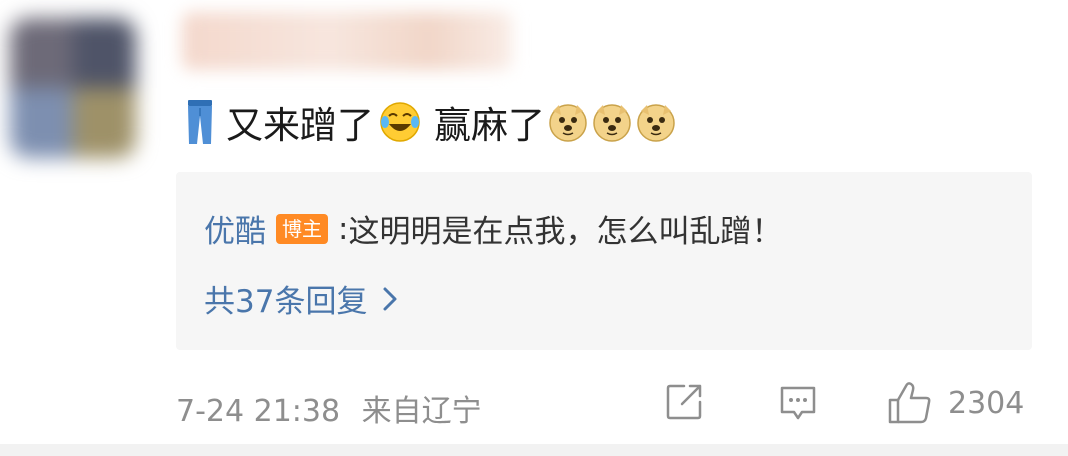 The image size is (1068, 456). What do you see at coordinates (258, 411) in the screenshot?
I see `comment-time: 7-24 21:38` at bounding box center [258, 411].